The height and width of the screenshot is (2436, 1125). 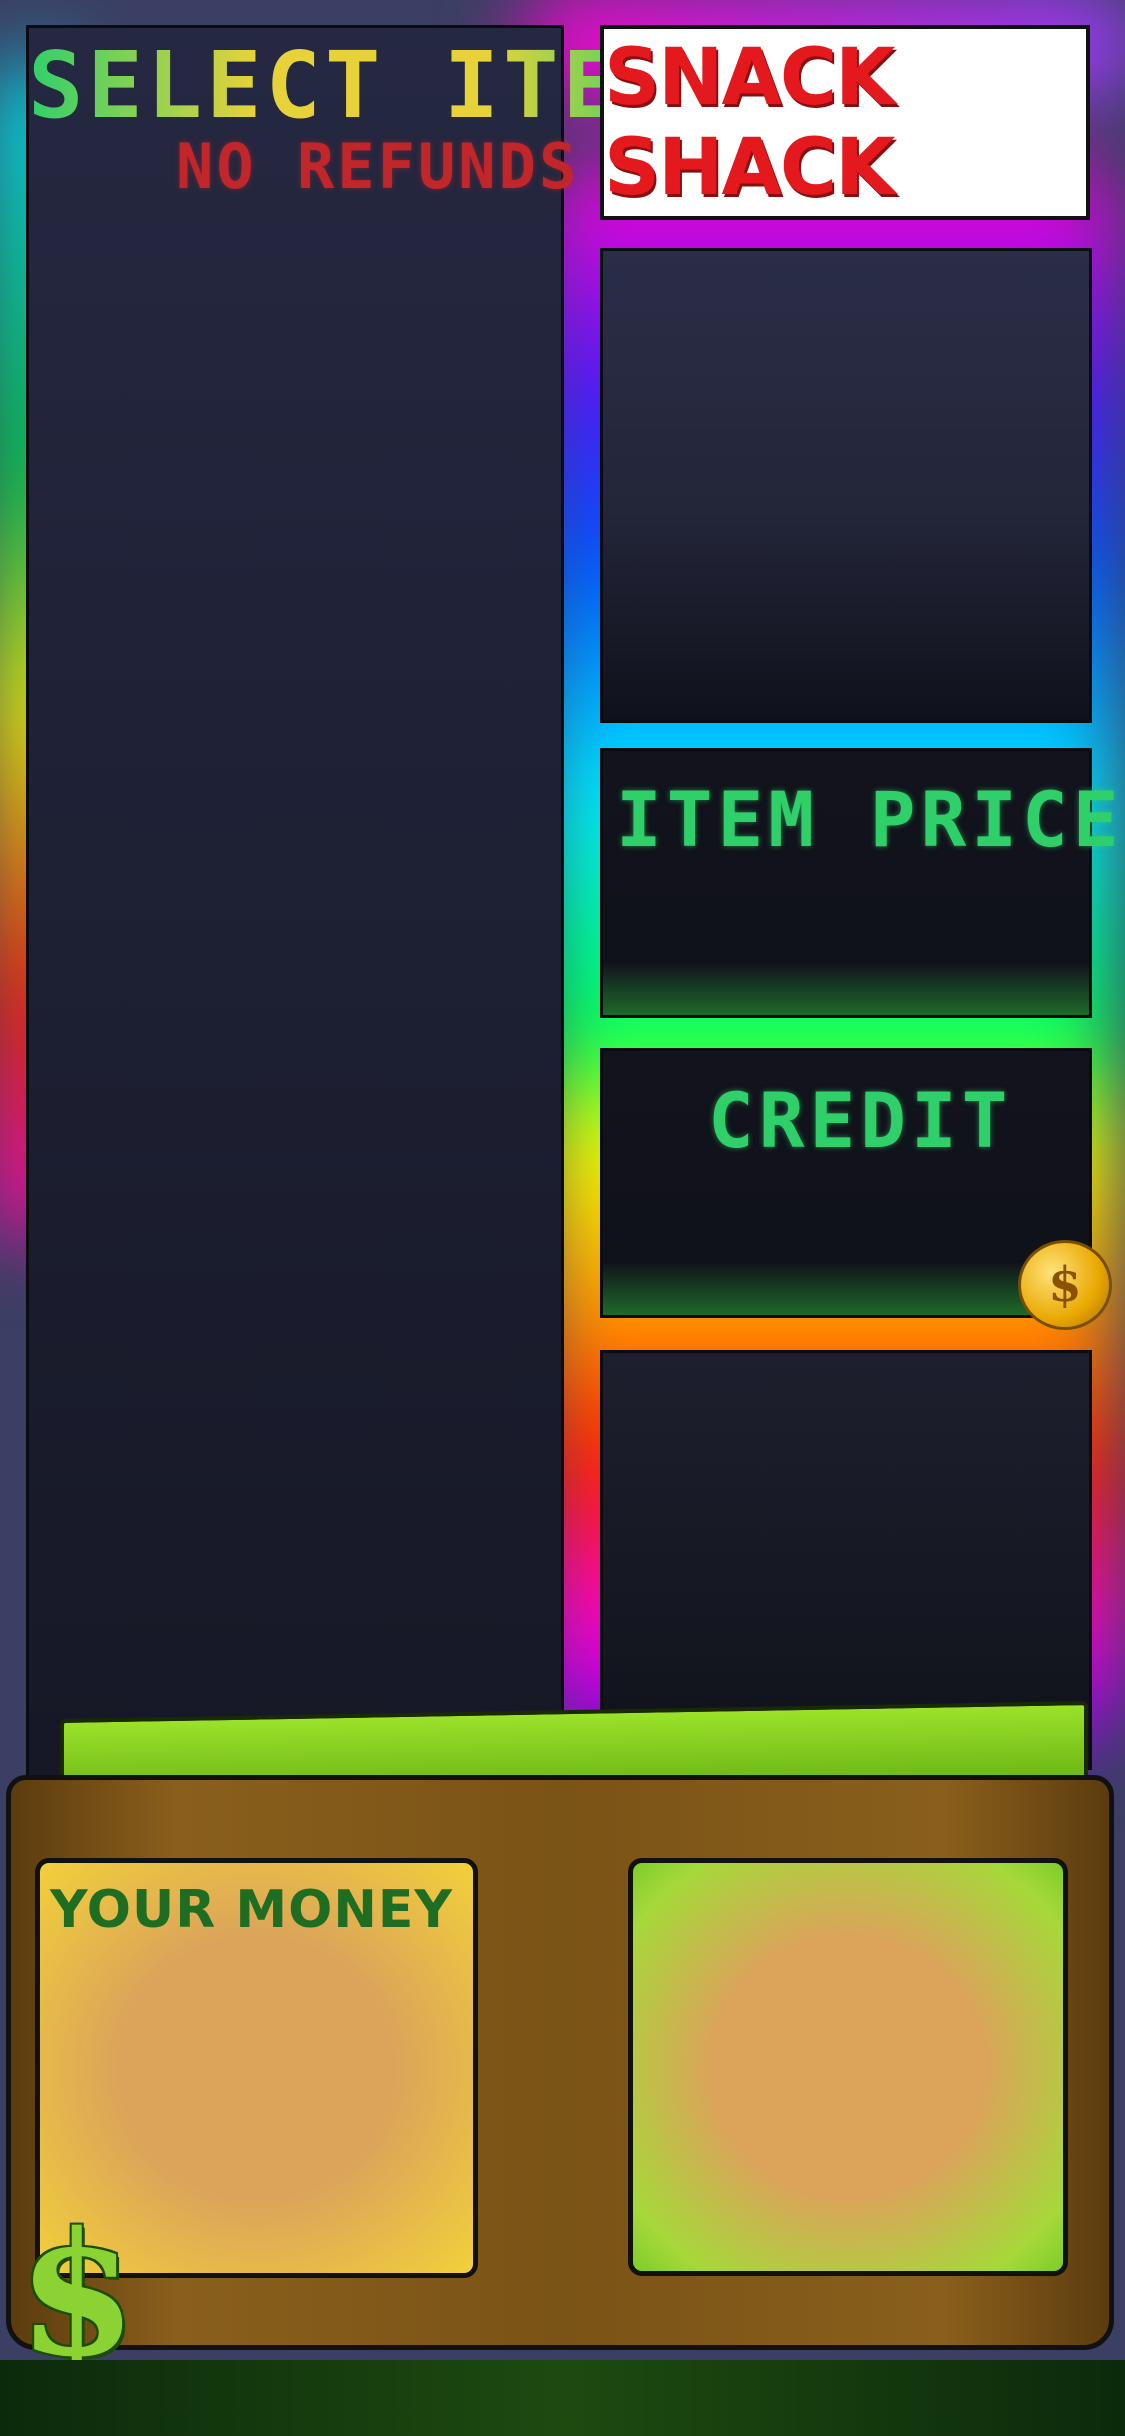 I want to click on logo-text: SNACK SHACK, so click(x=750, y=122).